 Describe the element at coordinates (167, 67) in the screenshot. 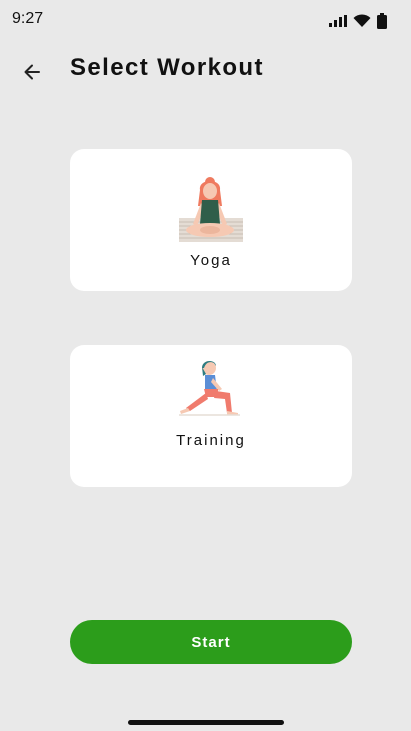

I see `page-title: Select Workout` at that location.